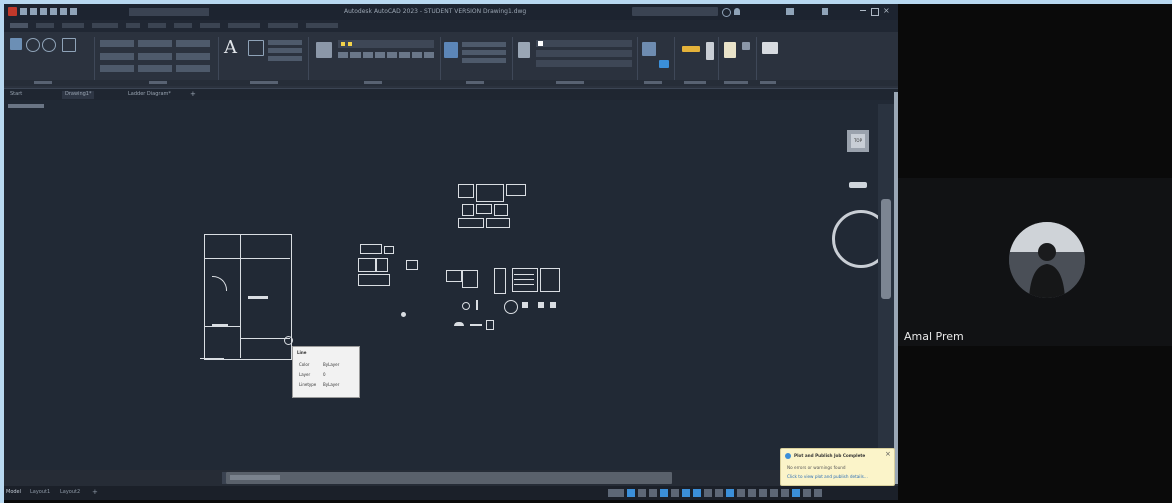 This screenshot has height=503, width=1172. What do you see at coordinates (285, 50) in the screenshot?
I see `leader-button` at bounding box center [285, 50].